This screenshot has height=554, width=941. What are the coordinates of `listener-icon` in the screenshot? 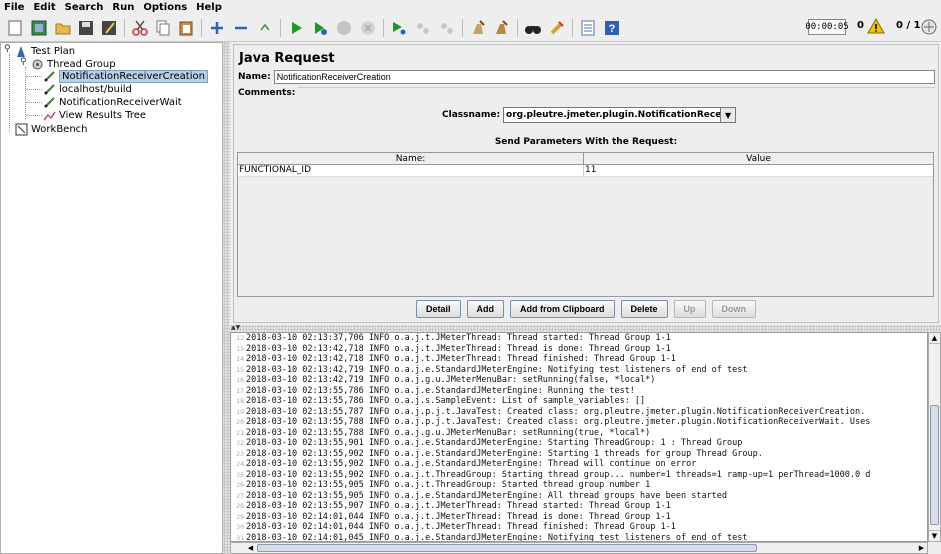 It's located at (49, 116).